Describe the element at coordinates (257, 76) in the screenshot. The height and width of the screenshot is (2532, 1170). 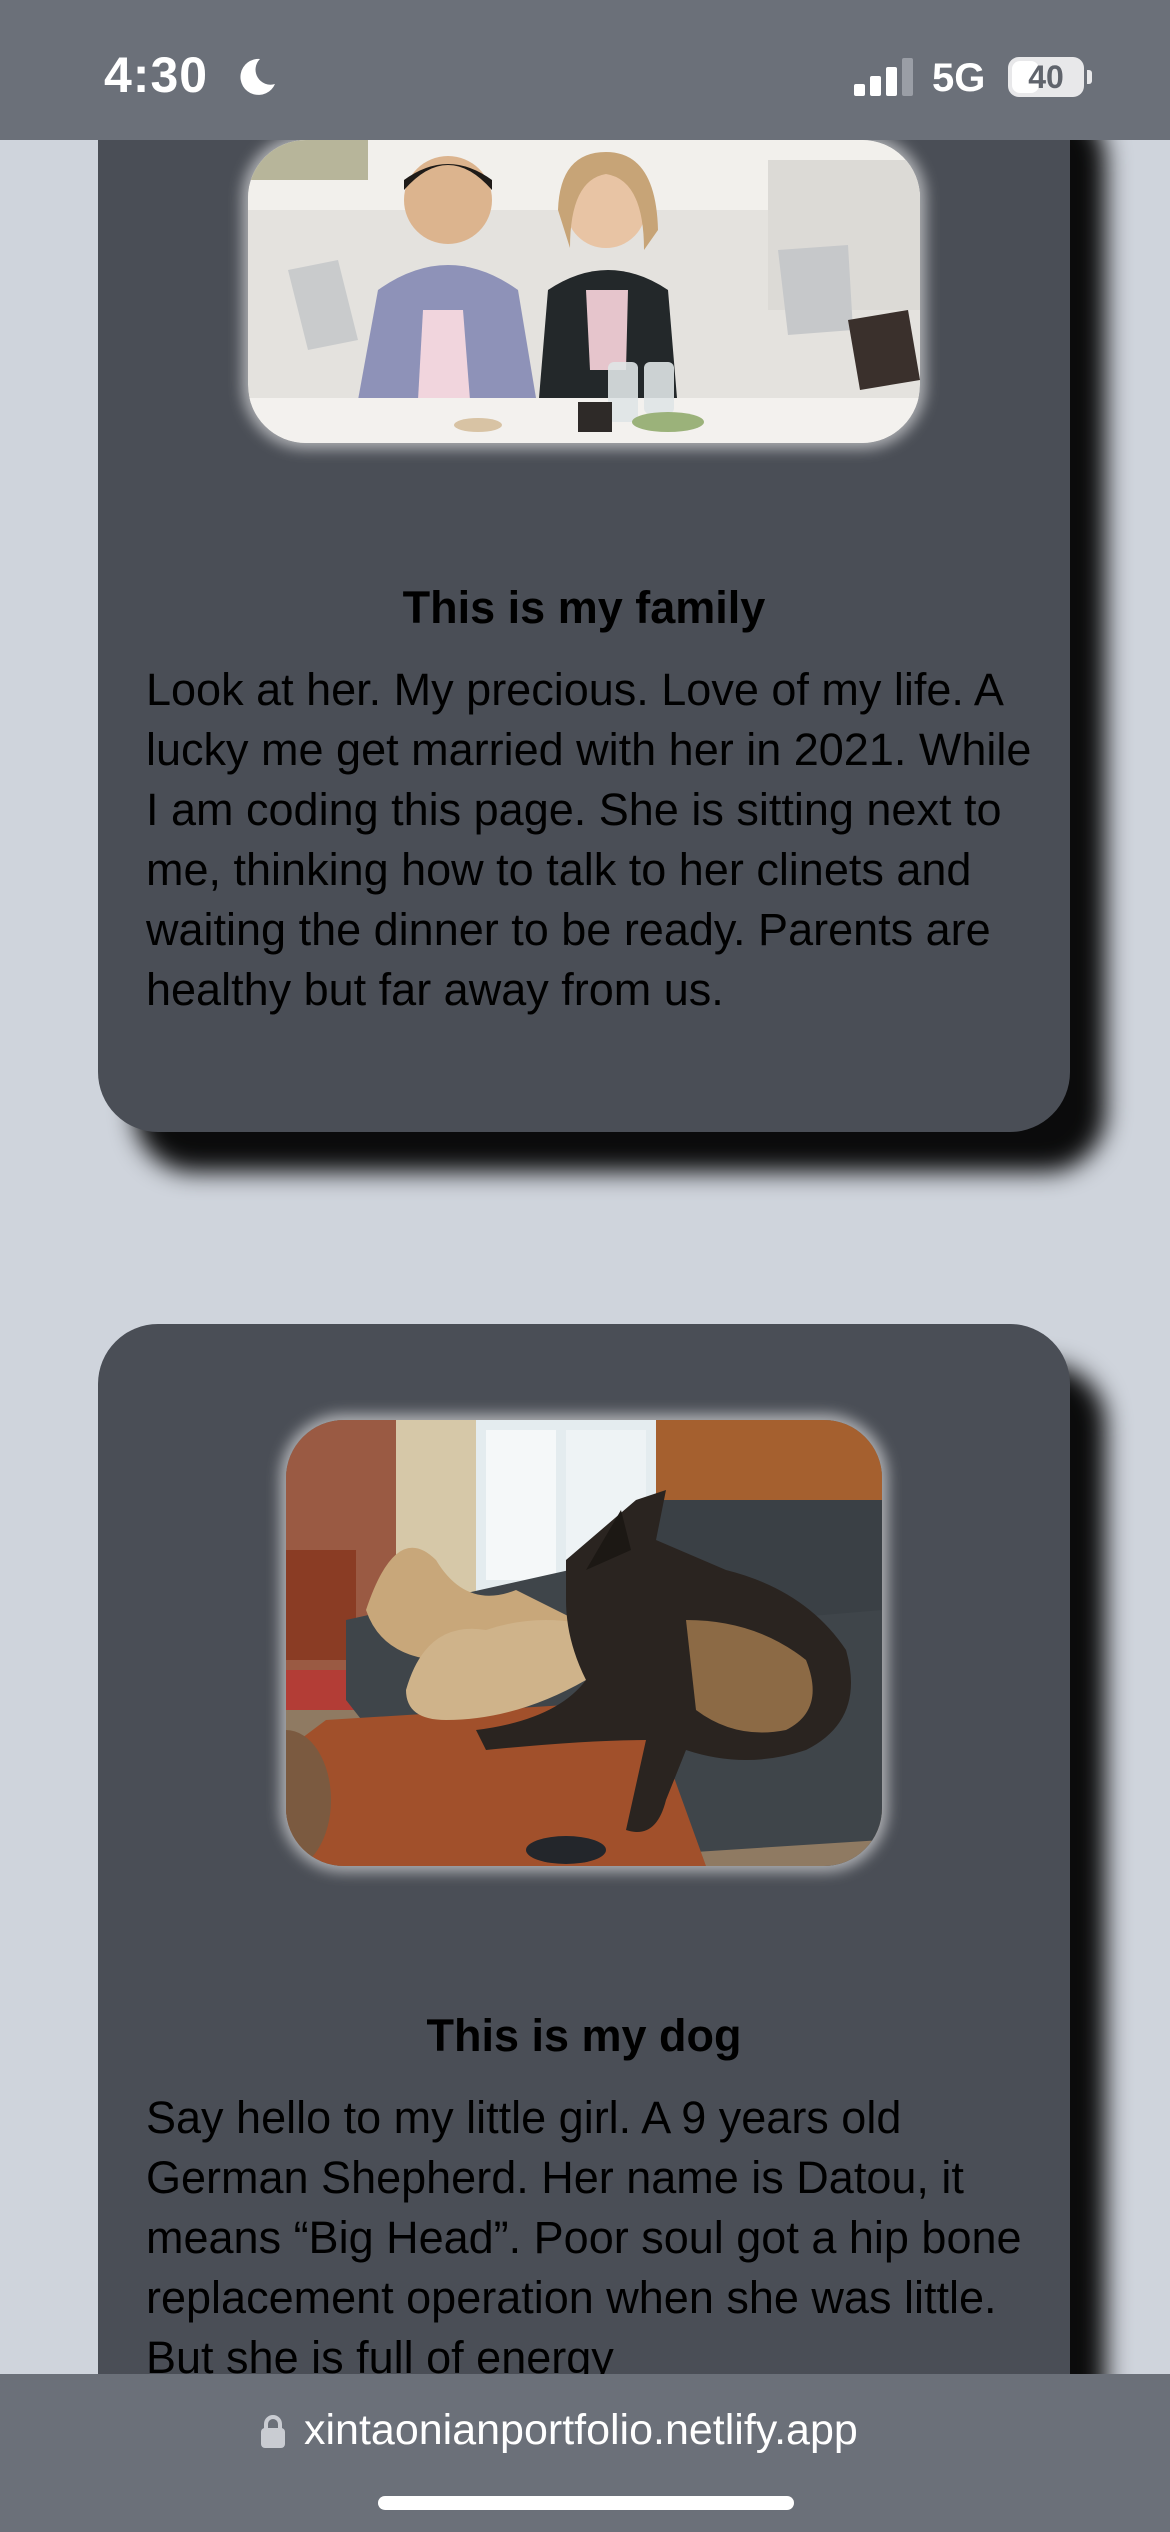
I see `moon-icon` at that location.